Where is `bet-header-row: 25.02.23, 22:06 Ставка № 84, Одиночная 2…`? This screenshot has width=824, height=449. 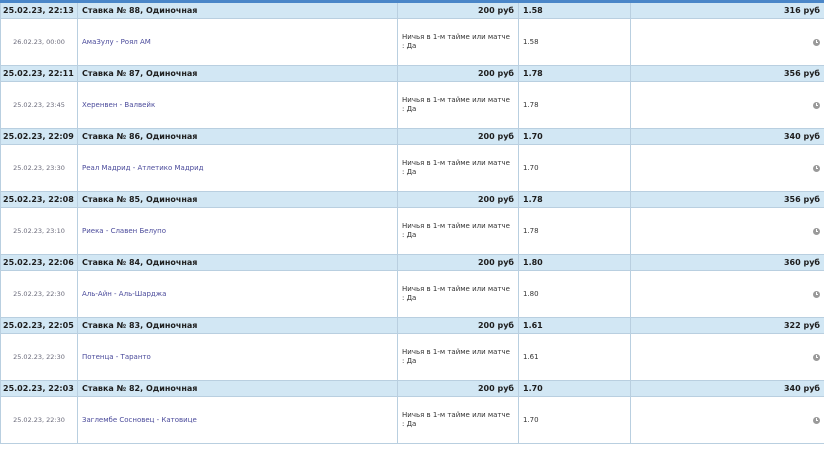 bet-header-row: 25.02.23, 22:06 Ставка № 84, Одиночная 2… is located at coordinates (412, 262).